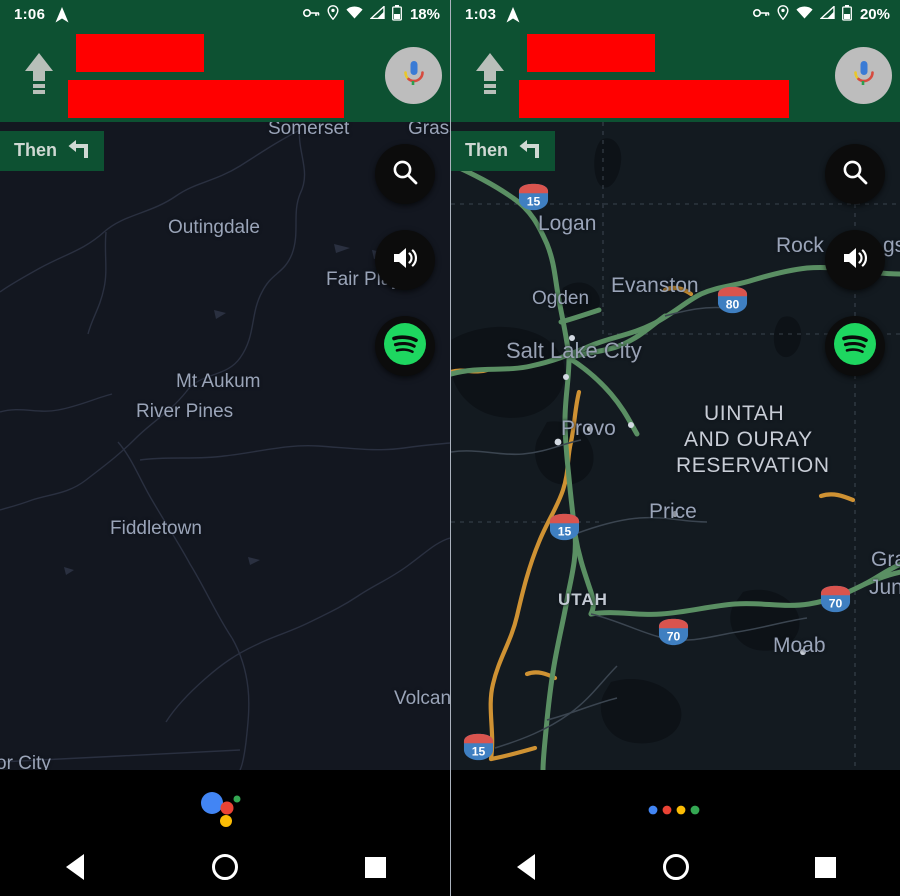 This screenshot has width=900, height=896. I want to click on google-assistant-idle-dots, so click(675, 810).